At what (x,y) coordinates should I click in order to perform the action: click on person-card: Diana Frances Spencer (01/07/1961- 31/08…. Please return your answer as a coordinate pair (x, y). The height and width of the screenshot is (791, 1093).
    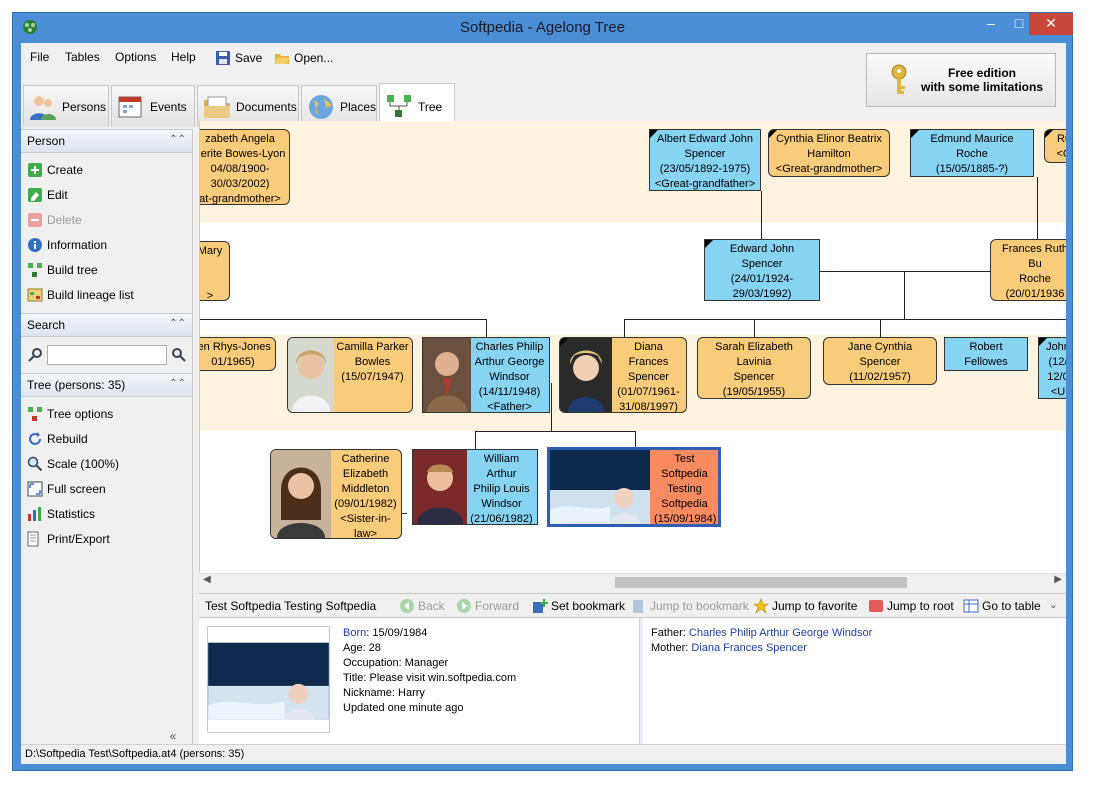
    Looking at the image, I should click on (623, 375).